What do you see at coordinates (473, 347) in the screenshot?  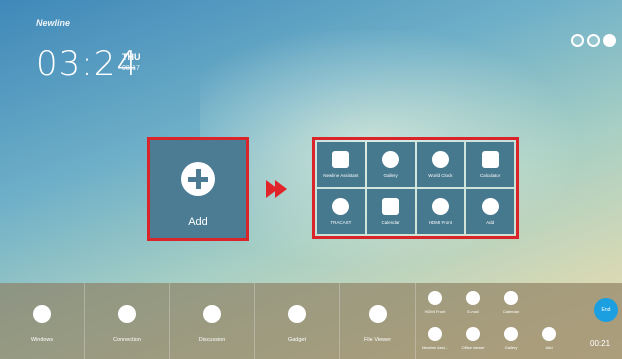 I see `quick-app-label: Office viewer` at bounding box center [473, 347].